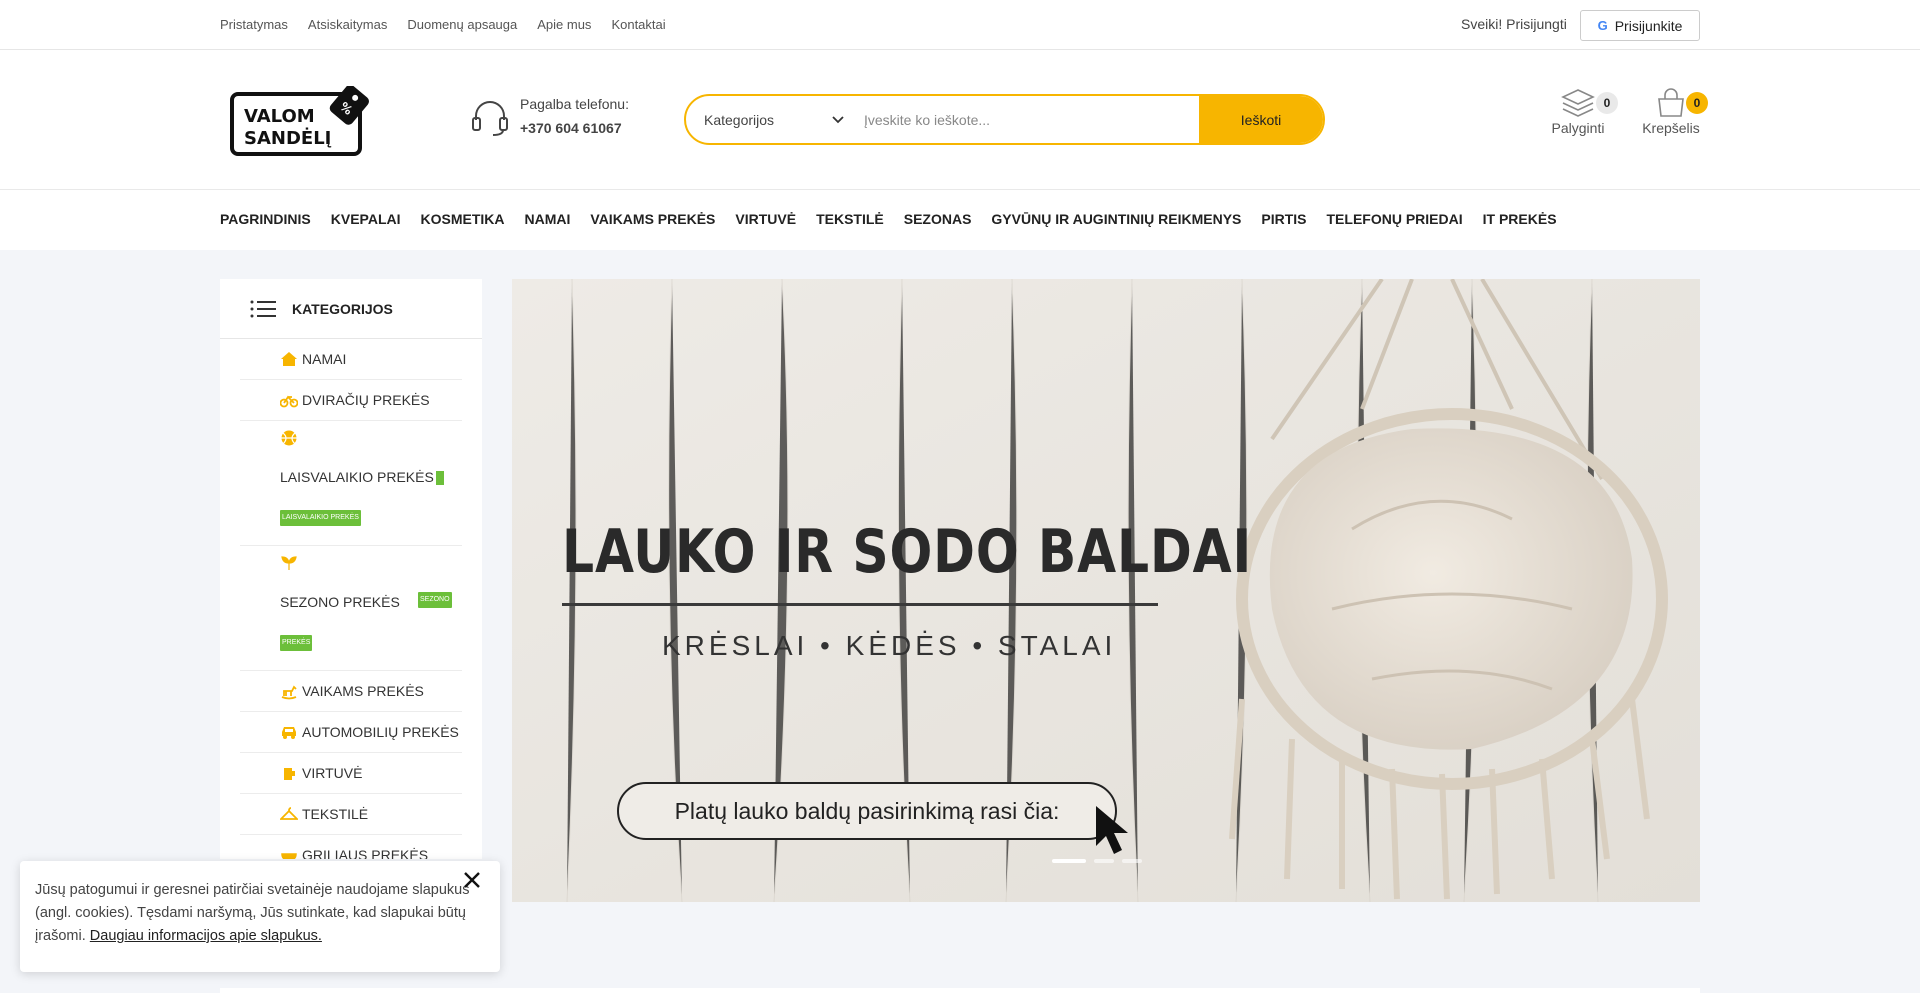 This screenshot has height=993, width=1920. What do you see at coordinates (1027, 119) in the screenshot?
I see `search-input` at bounding box center [1027, 119].